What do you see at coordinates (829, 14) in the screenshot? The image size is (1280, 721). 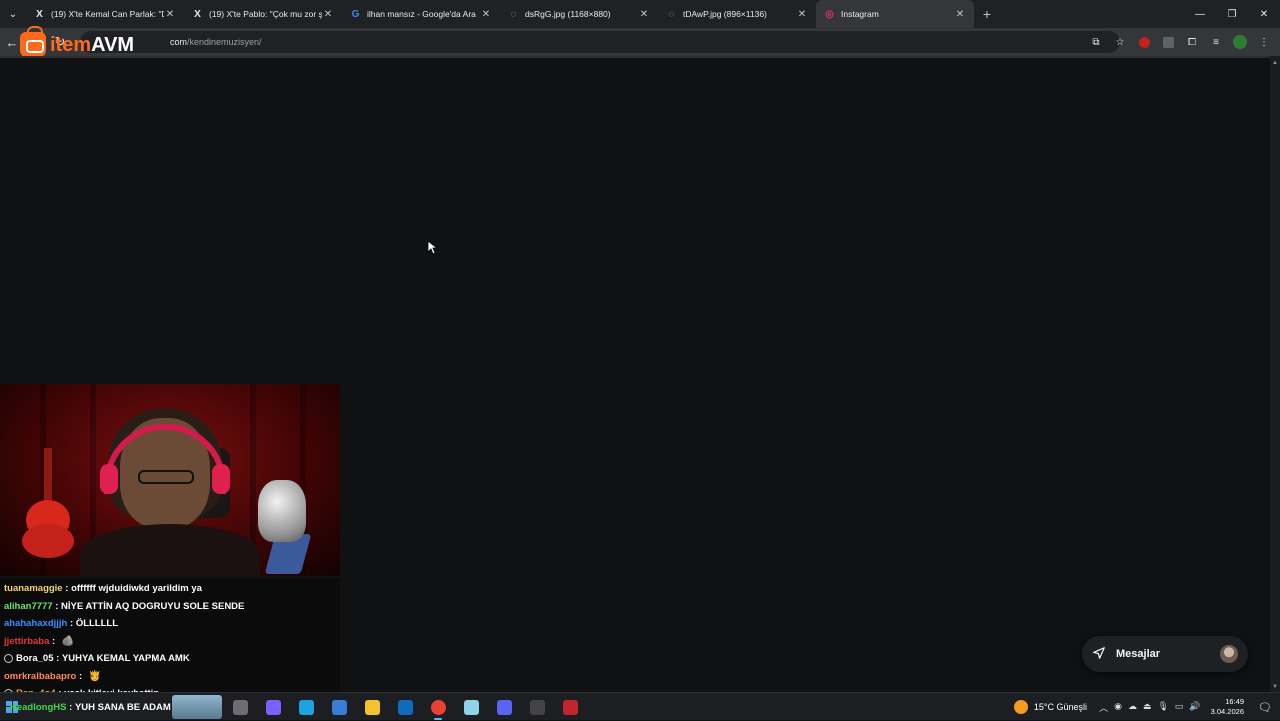 I see `instagram-icon: ◎` at bounding box center [829, 14].